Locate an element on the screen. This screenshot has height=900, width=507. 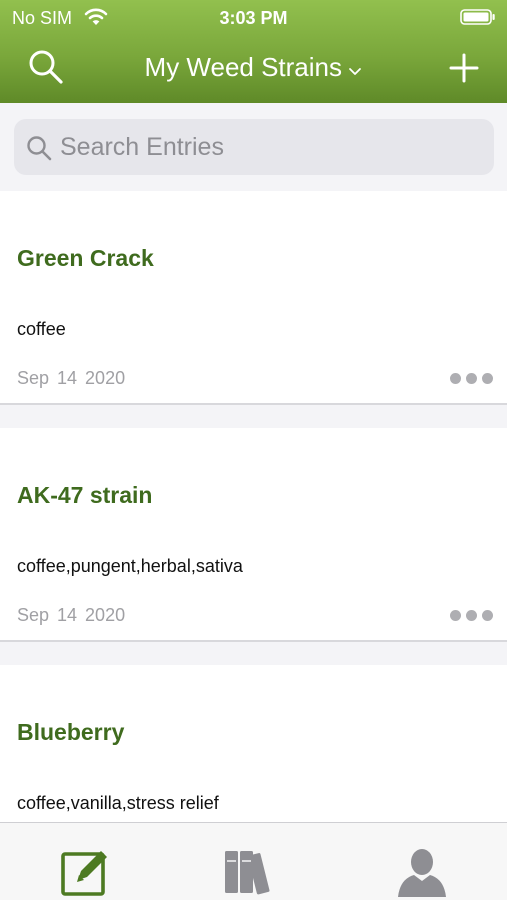
clock: 3:03 PM is located at coordinates (253, 18).